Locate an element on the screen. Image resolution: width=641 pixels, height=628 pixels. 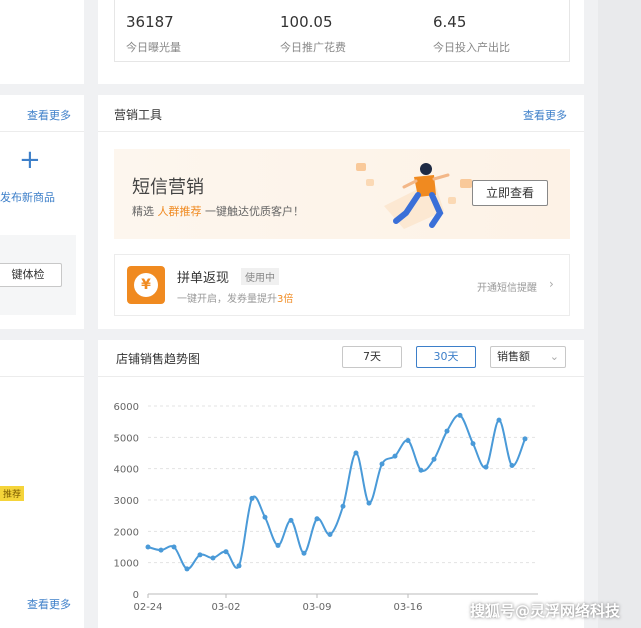
group-desc-highlight: 3倍 is located at coordinates (285, 299).